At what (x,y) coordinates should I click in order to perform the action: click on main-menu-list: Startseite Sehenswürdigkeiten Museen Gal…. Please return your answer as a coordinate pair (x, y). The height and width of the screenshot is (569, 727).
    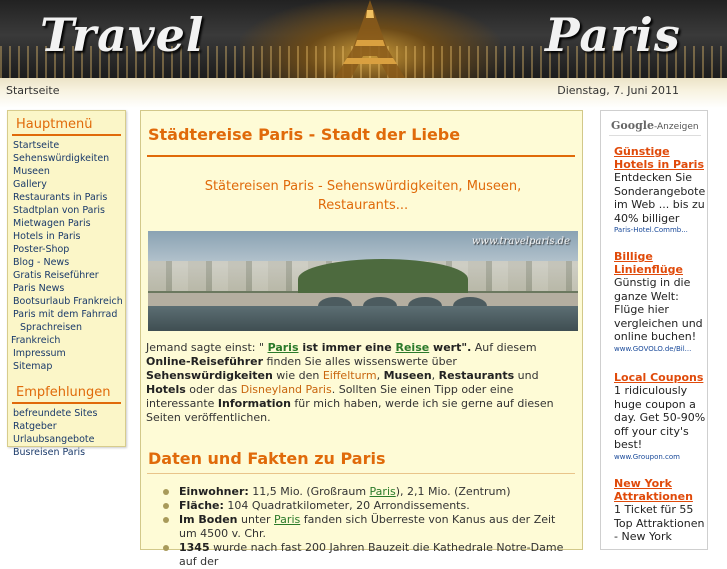
    Looking at the image, I should click on (66, 256).